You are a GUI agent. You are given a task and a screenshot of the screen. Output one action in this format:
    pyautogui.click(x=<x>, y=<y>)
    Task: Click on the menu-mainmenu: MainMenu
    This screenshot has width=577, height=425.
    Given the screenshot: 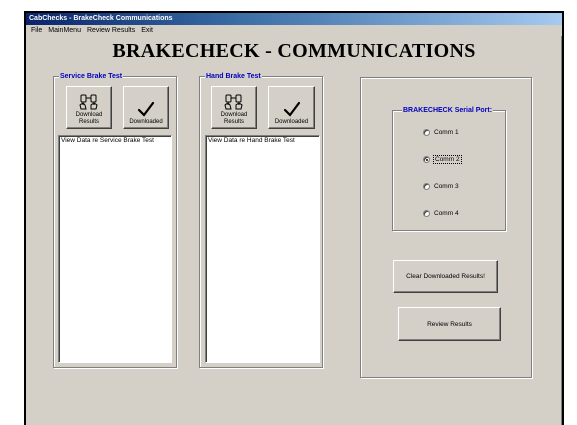 What is the action you would take?
    pyautogui.click(x=64, y=30)
    